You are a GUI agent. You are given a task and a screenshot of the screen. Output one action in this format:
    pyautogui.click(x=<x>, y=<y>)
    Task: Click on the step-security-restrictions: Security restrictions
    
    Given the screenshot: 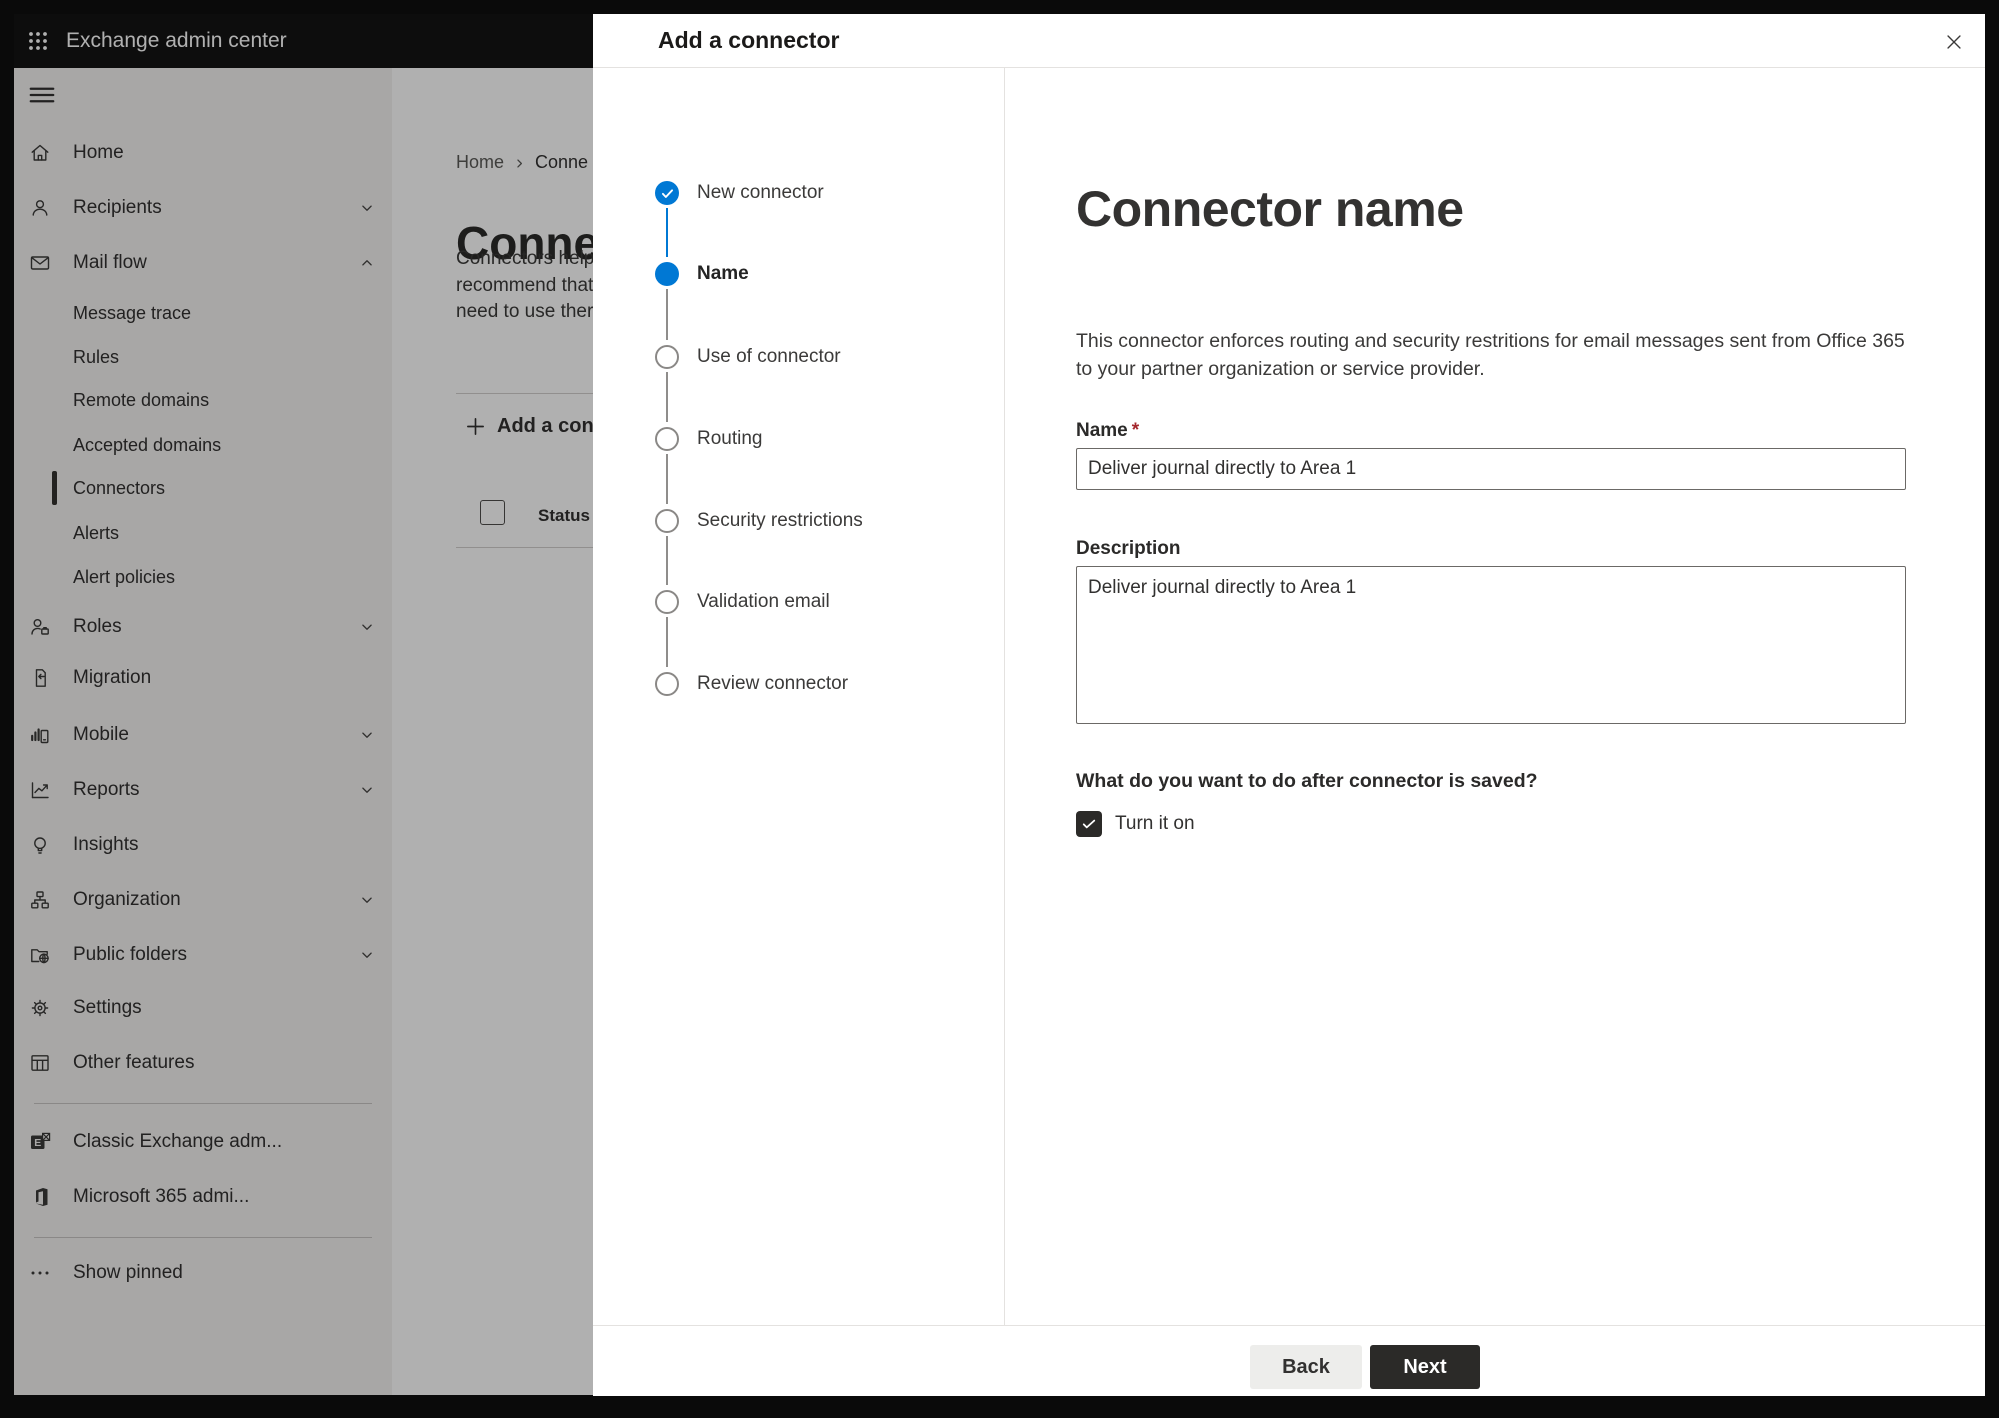 What is the action you would take?
    pyautogui.click(x=798, y=521)
    